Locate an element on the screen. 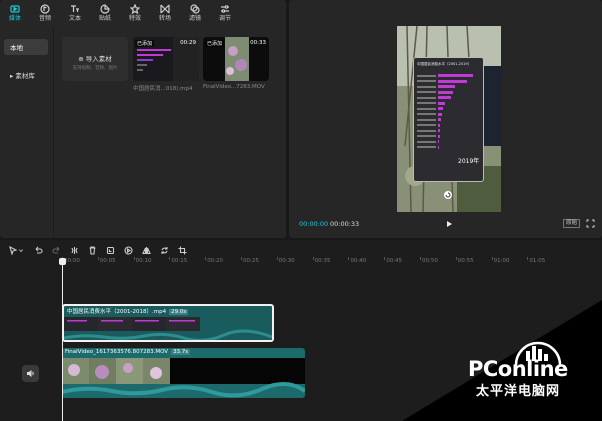 Image resolution: width=602 pixels, height=421 pixels. import-media-button: ⊕ 导入素材 支持视频、音频、图片 is located at coordinates (95, 59).